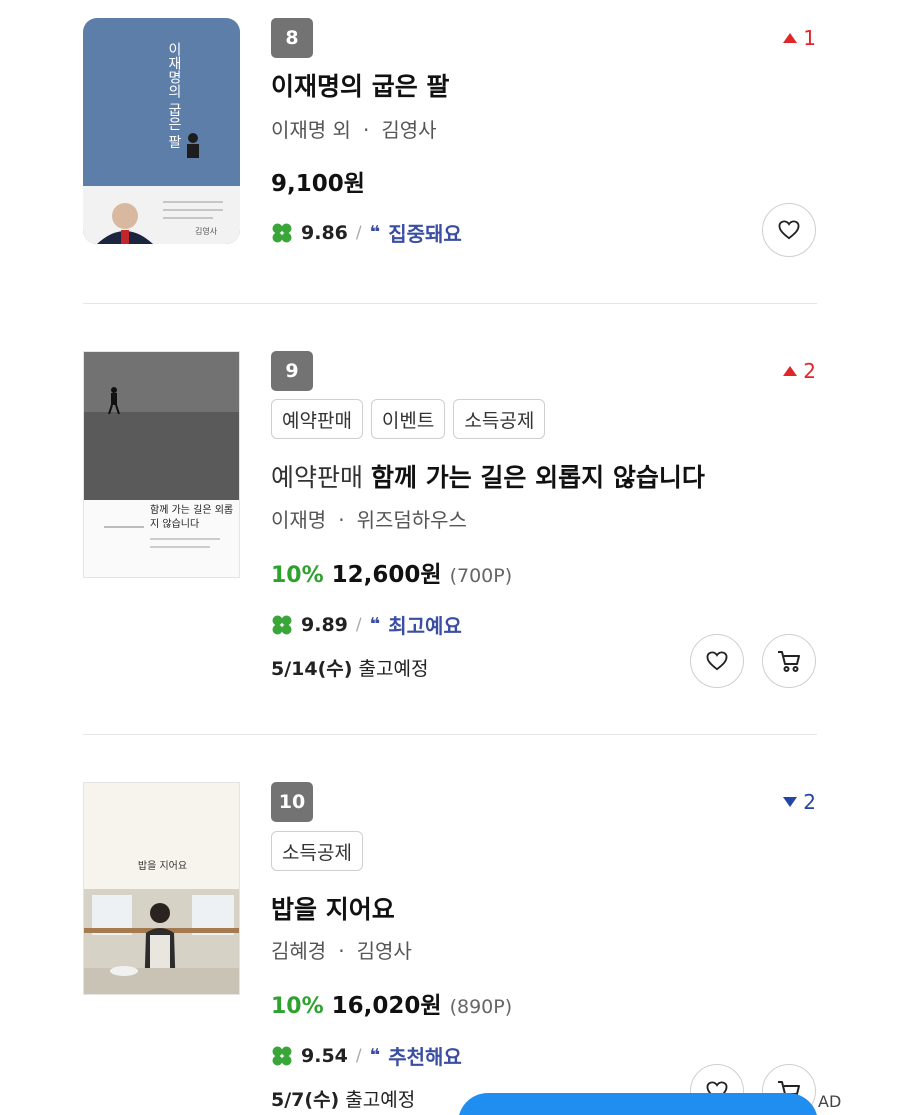  What do you see at coordinates (161, 131) in the screenshot?
I see `book-cover-8: 이재명의 굽은 팔 김영사` at bounding box center [161, 131].